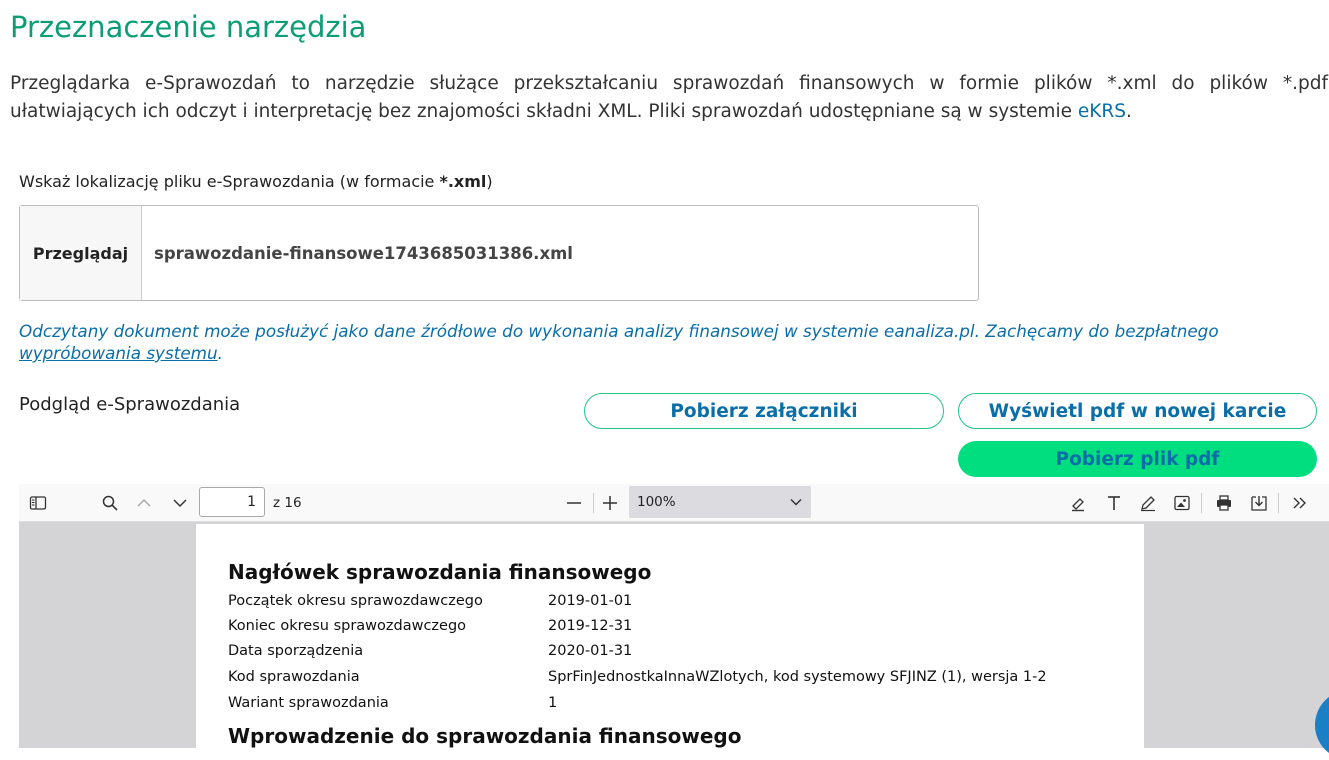 The height and width of the screenshot is (760, 1329). What do you see at coordinates (440, 572) in the screenshot?
I see `pdf-heading: Nagłówek sprawozdania finansowego` at bounding box center [440, 572].